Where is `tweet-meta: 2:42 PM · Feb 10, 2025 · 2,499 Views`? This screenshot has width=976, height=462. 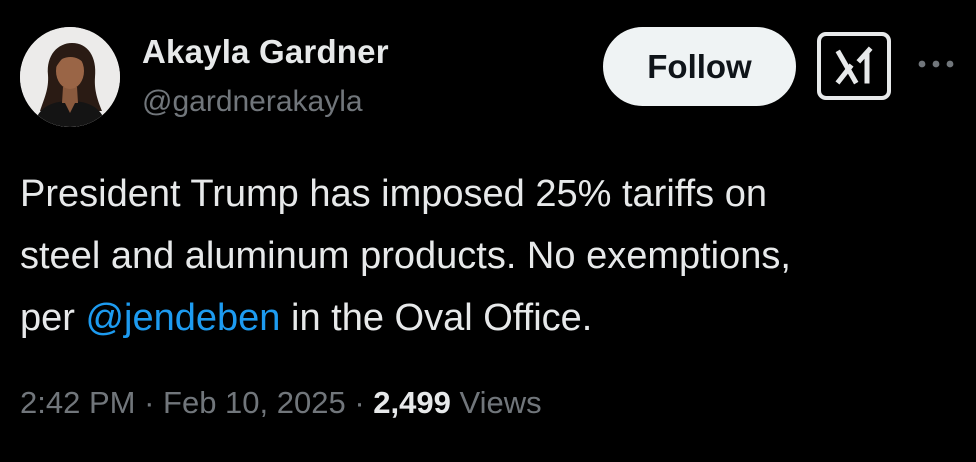
tweet-meta: 2:42 PM · Feb 10, 2025 · 2,499 Views is located at coordinates (281, 403).